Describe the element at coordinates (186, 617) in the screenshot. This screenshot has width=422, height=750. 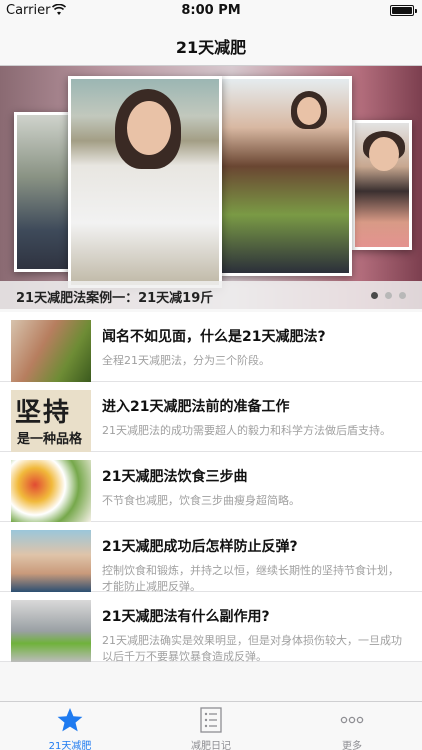
I see `article-title: 21天减肥法有什么副作用?` at that location.